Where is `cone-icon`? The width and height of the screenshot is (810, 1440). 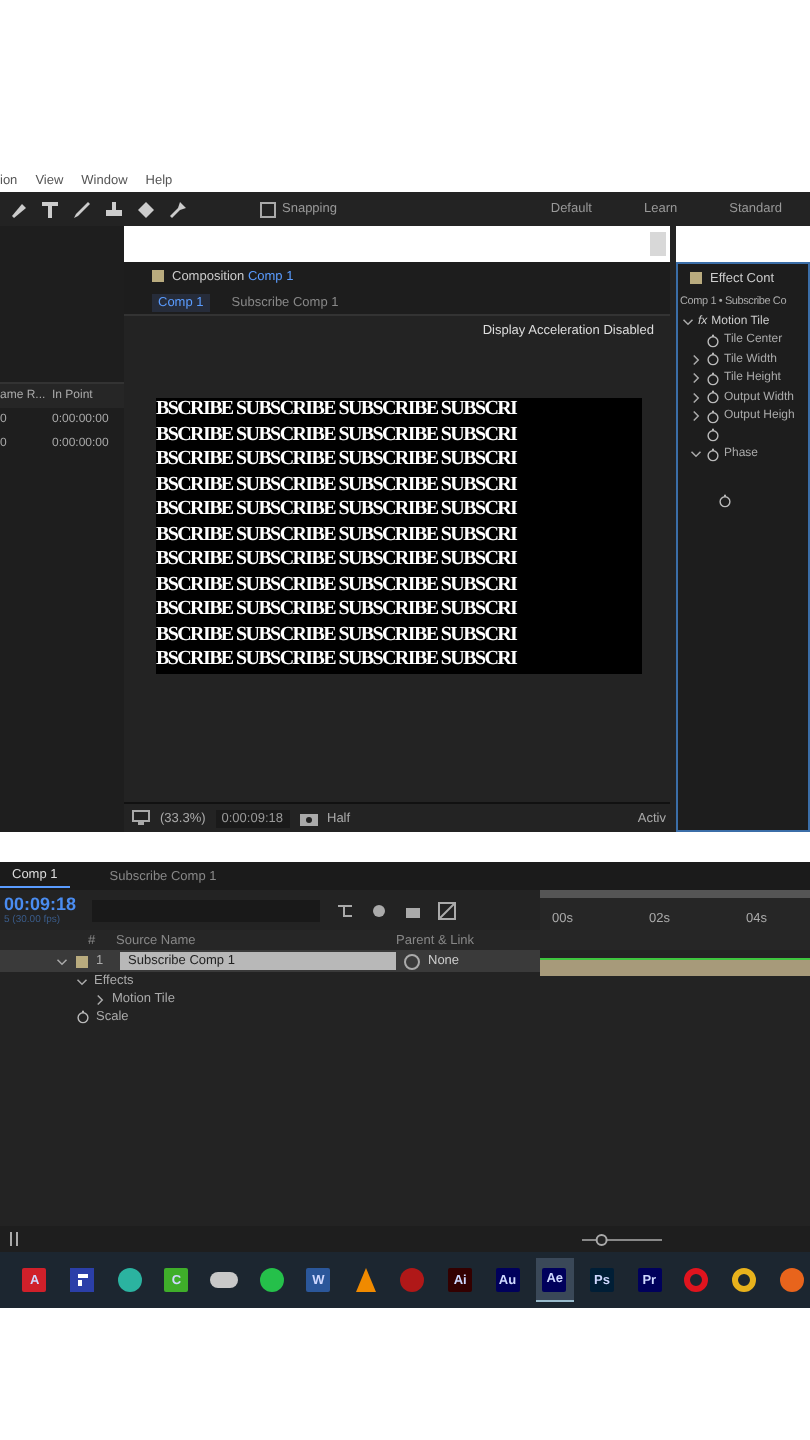
cone-icon is located at coordinates (365, 1280).